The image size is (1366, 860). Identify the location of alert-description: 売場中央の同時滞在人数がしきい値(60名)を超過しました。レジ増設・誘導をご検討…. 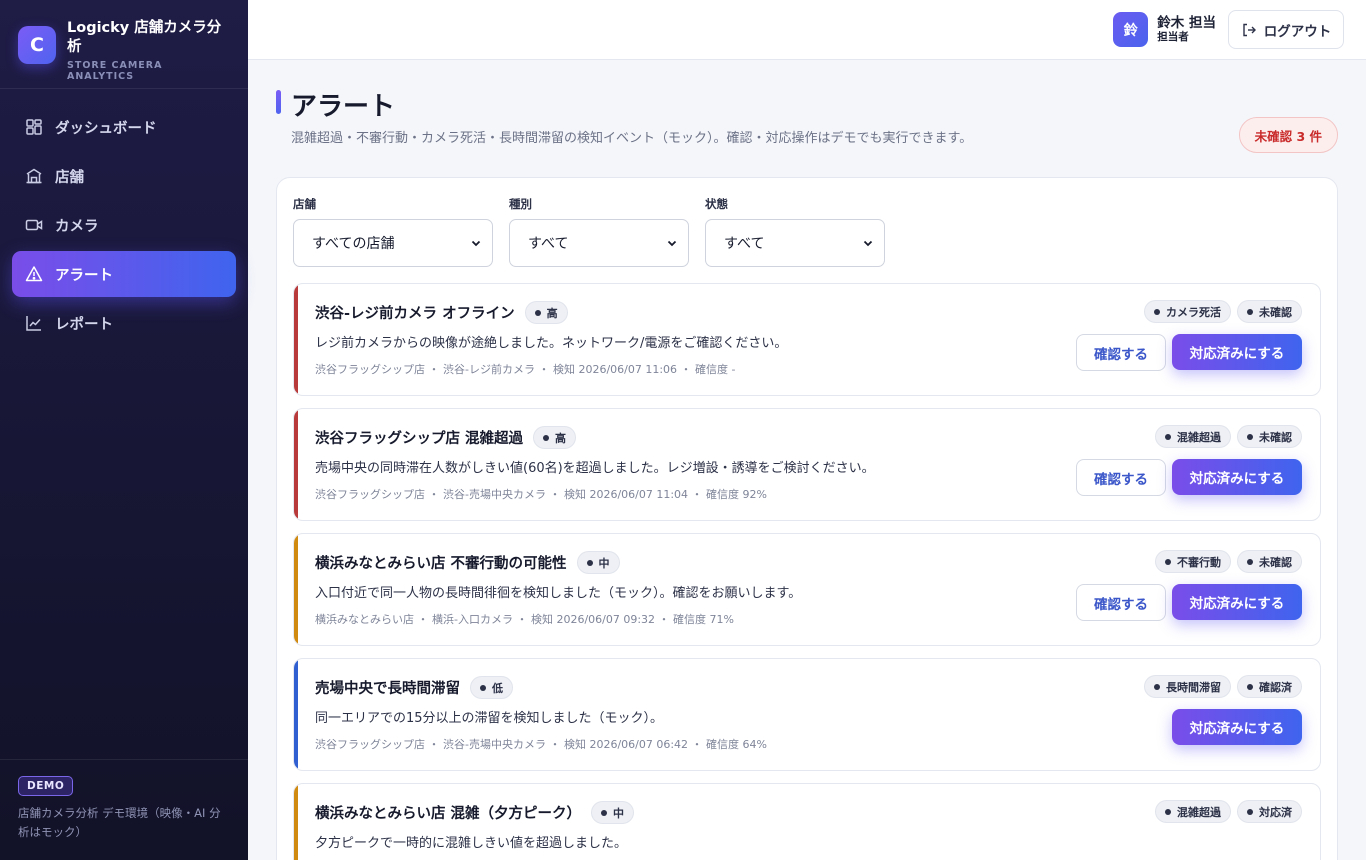
(595, 468).